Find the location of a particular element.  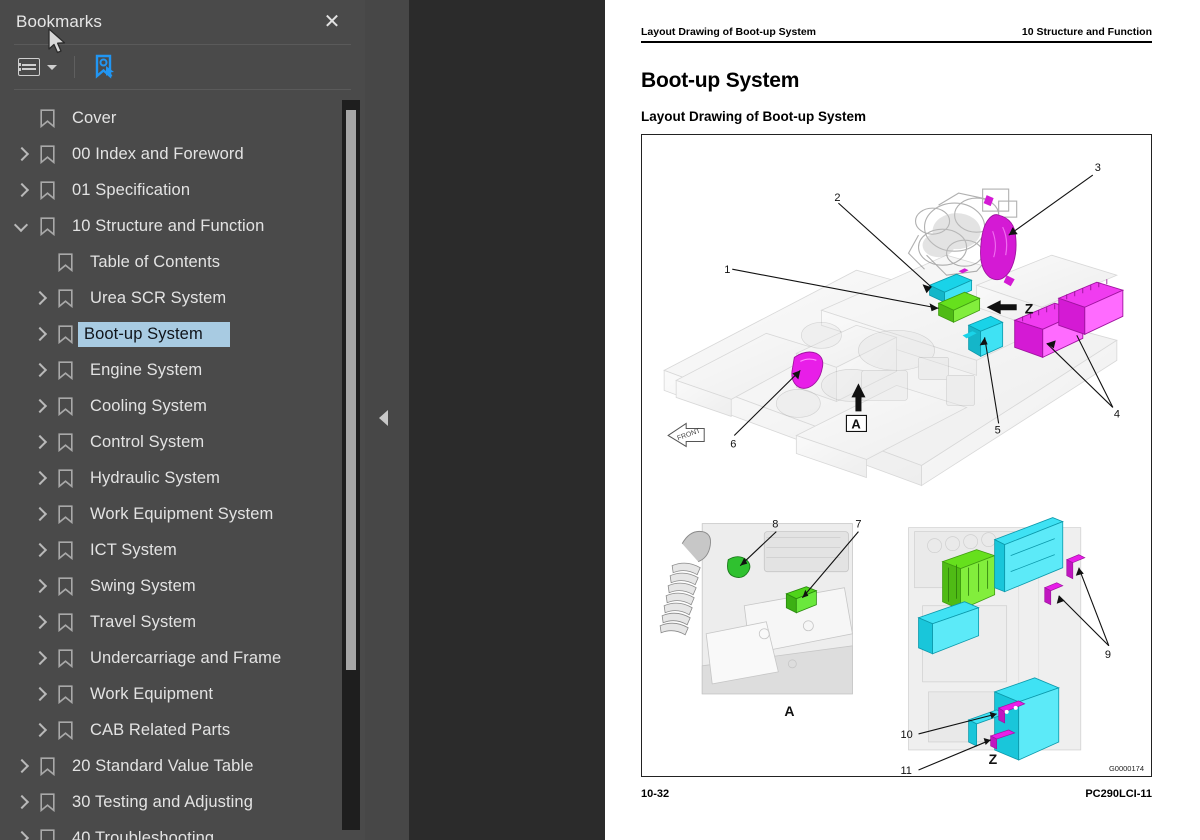

close-icon: ✕ is located at coordinates (332, 21).